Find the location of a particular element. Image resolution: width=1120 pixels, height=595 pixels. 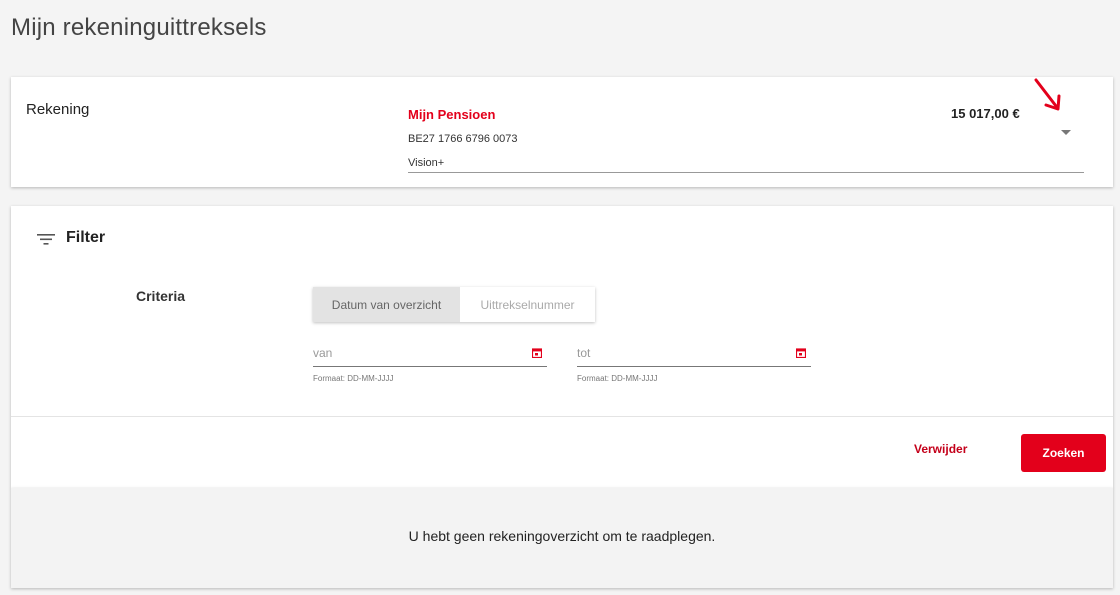

date-to-field: tot is located at coordinates (694, 355).